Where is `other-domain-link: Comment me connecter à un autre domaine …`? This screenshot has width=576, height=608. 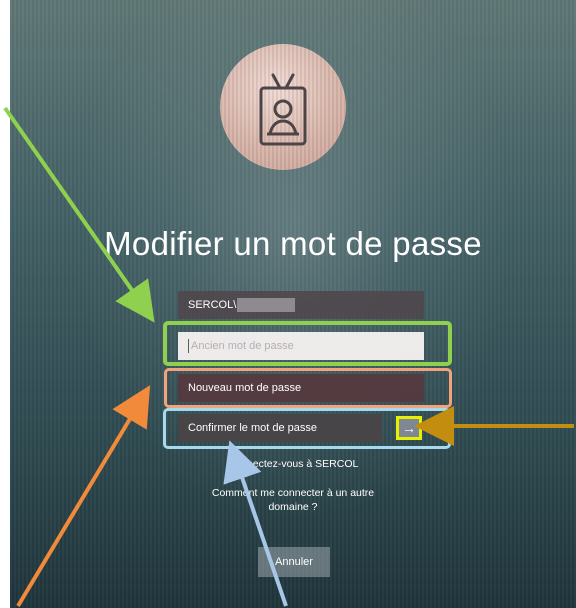 other-domain-link: Comment me connecter à un autre domaine … is located at coordinates (293, 500).